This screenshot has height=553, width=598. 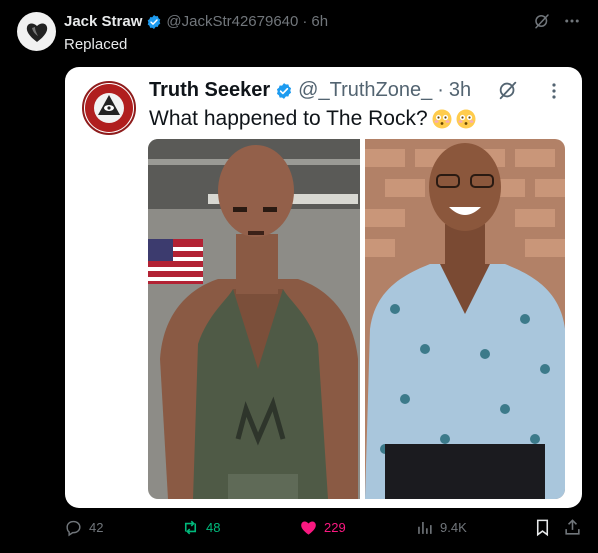 I want to click on reply-count: 42, so click(x=96, y=527).